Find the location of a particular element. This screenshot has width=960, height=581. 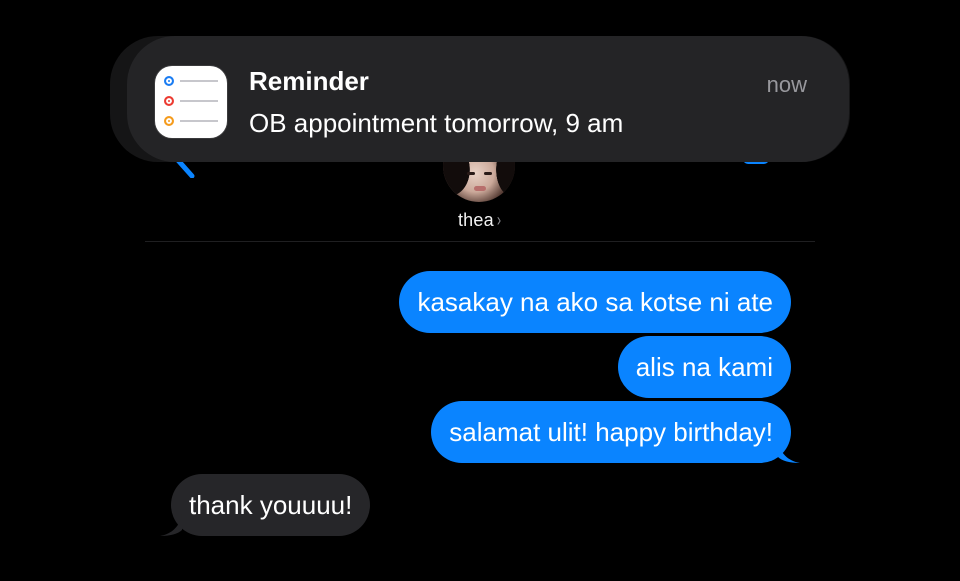

received-message-bubble: thank youuuu! is located at coordinates (271, 505).